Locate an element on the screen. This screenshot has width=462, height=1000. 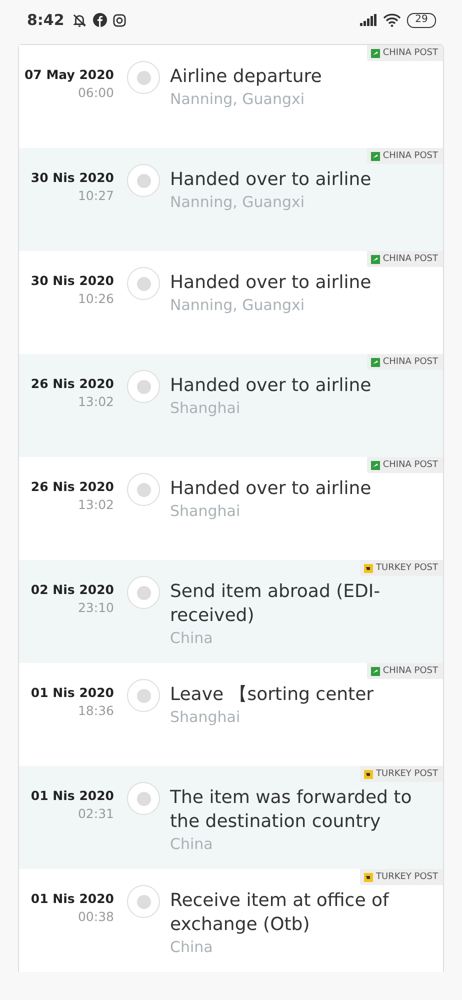
event-title: Receive item at office of exchange (Otb) is located at coordinates (280, 913).